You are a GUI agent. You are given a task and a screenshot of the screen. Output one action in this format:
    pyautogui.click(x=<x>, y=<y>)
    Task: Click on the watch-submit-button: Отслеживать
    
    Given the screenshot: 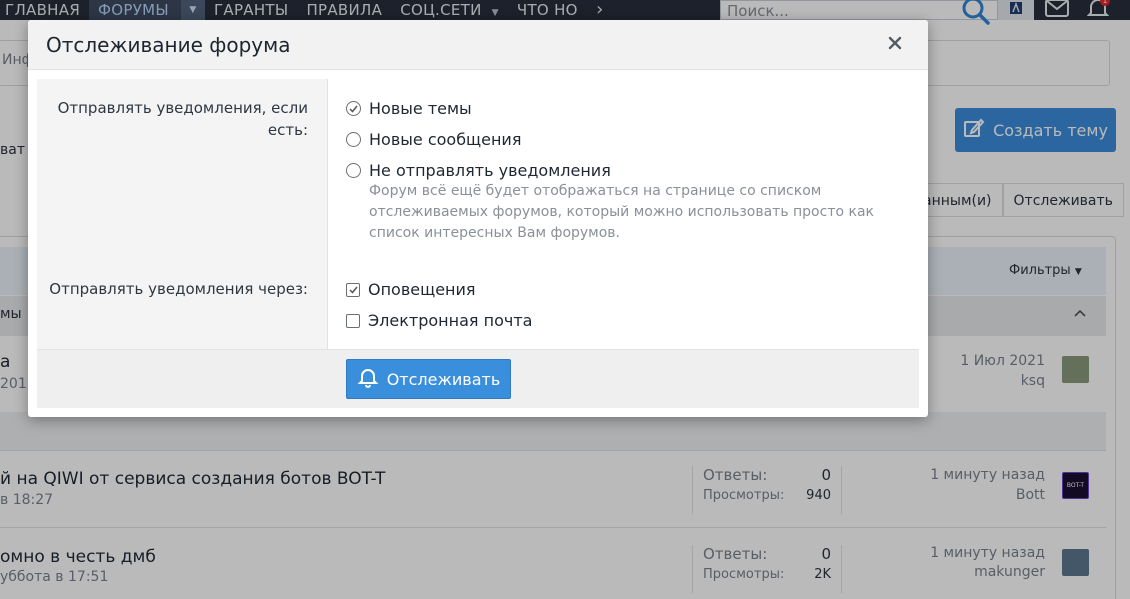 What is the action you would take?
    pyautogui.click(x=428, y=379)
    